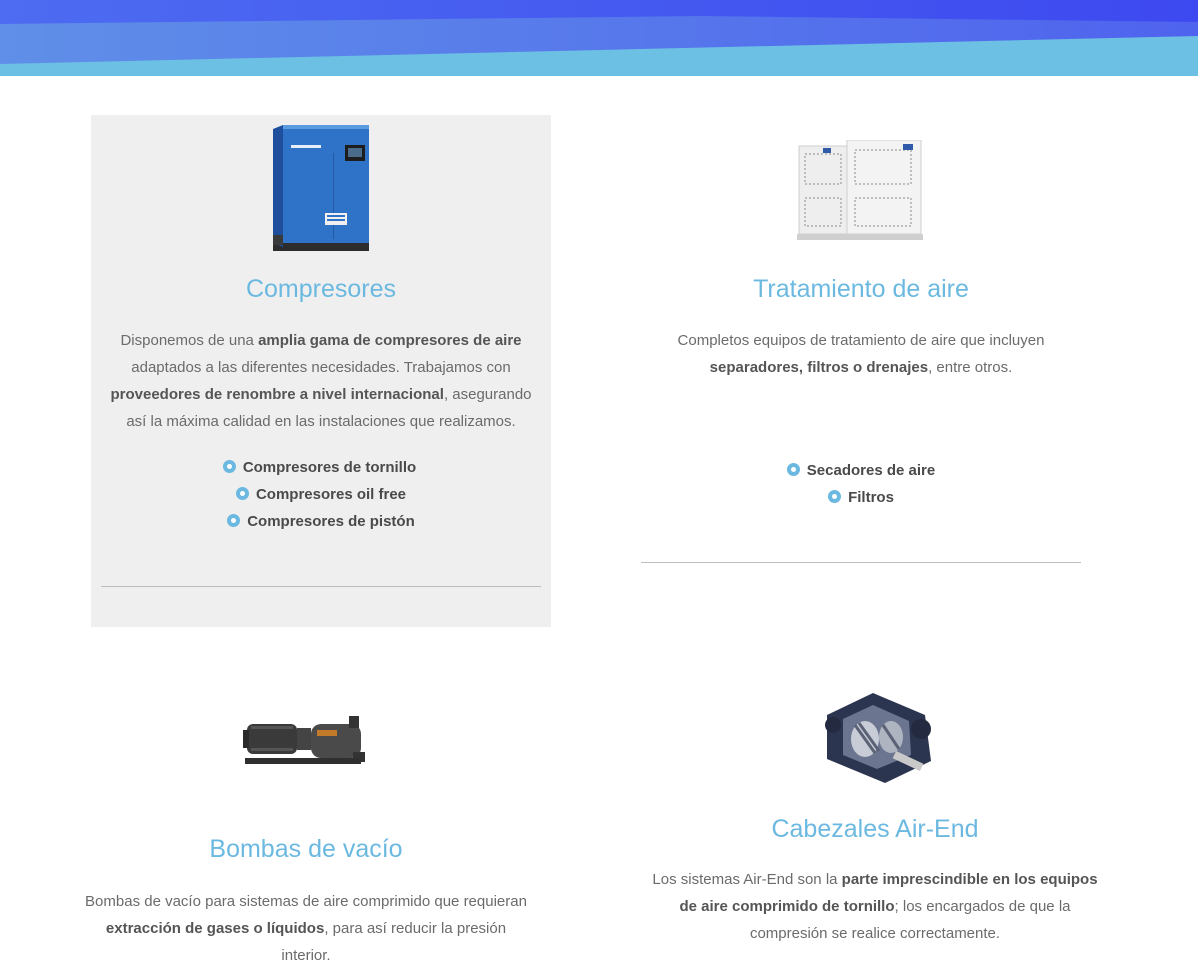 The height and width of the screenshot is (969, 1198). I want to click on description-text: Los sistemas Air-End son la, so click(747, 879).